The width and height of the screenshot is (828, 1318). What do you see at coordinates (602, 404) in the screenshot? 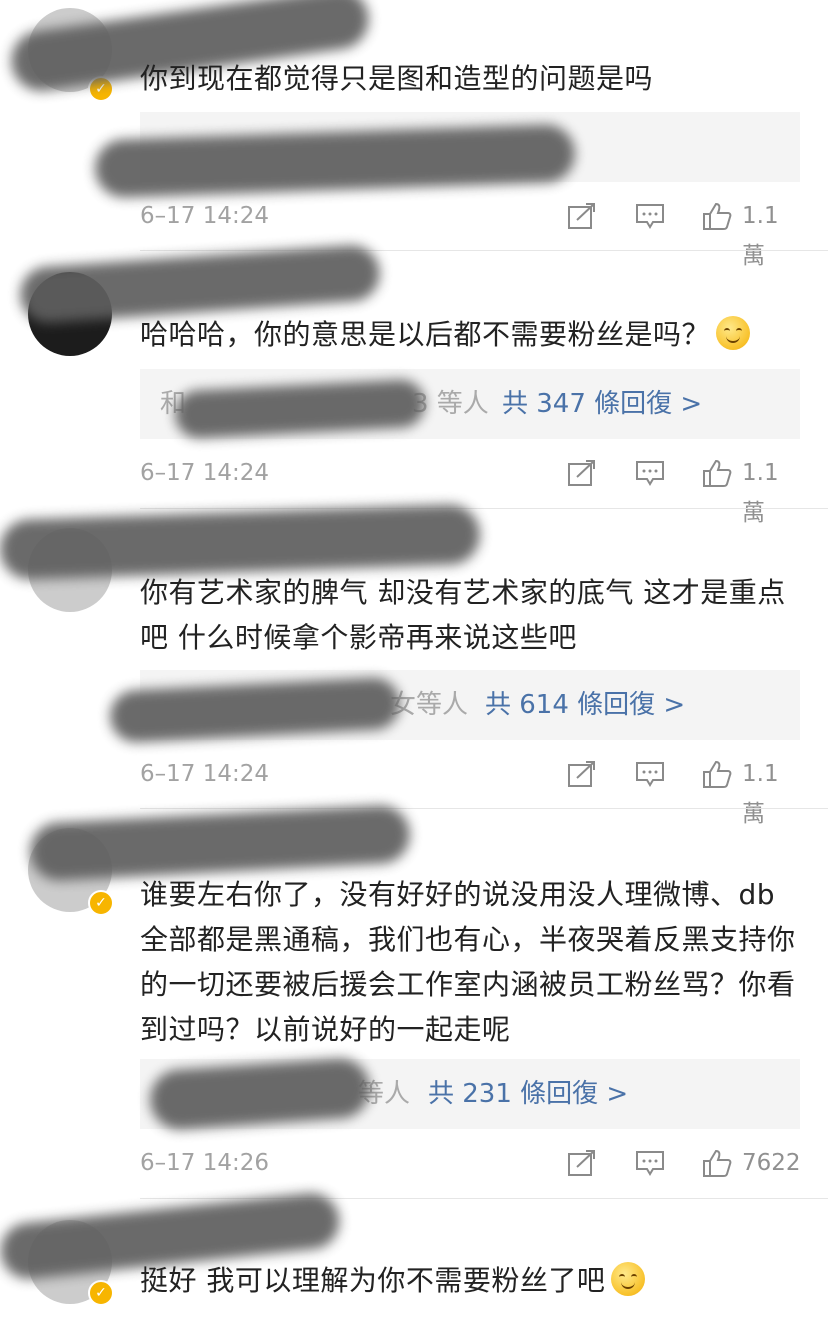
I see `replies-link: 共 347 條回復 >` at bounding box center [602, 404].